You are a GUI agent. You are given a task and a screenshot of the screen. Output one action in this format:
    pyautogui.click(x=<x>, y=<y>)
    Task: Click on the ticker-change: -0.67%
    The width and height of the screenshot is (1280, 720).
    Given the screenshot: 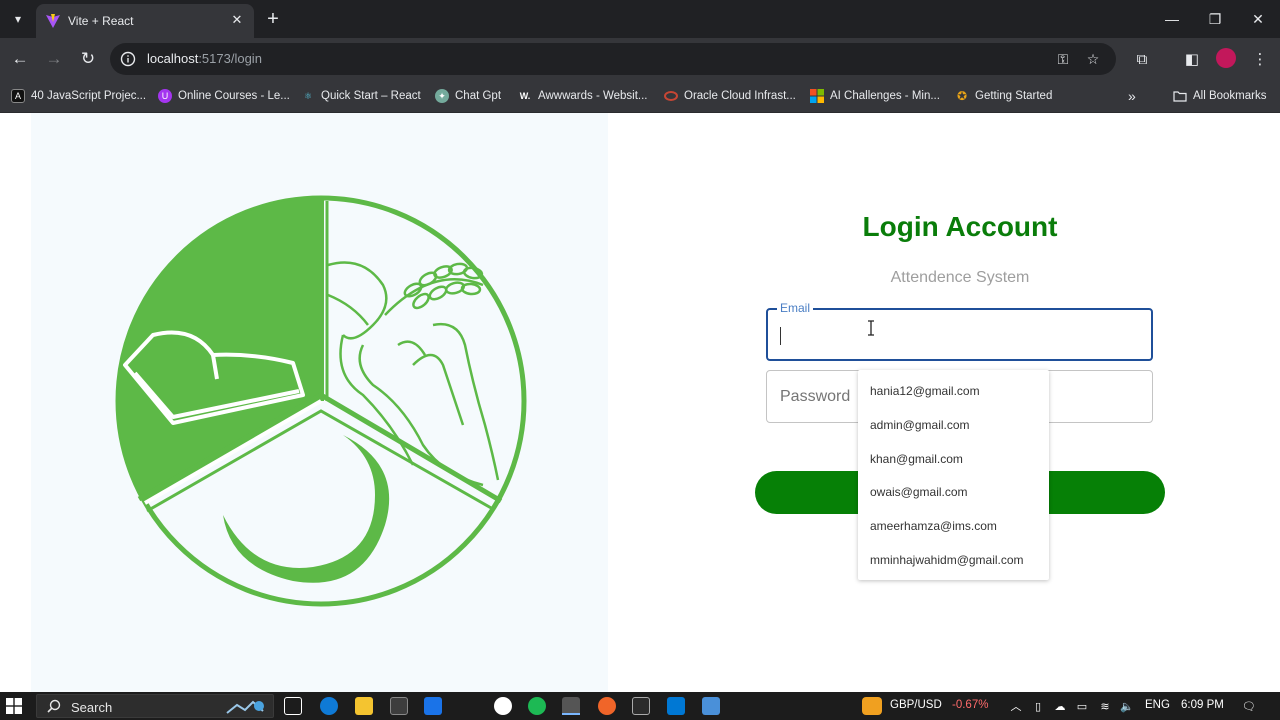 What is the action you would take?
    pyautogui.click(x=970, y=705)
    